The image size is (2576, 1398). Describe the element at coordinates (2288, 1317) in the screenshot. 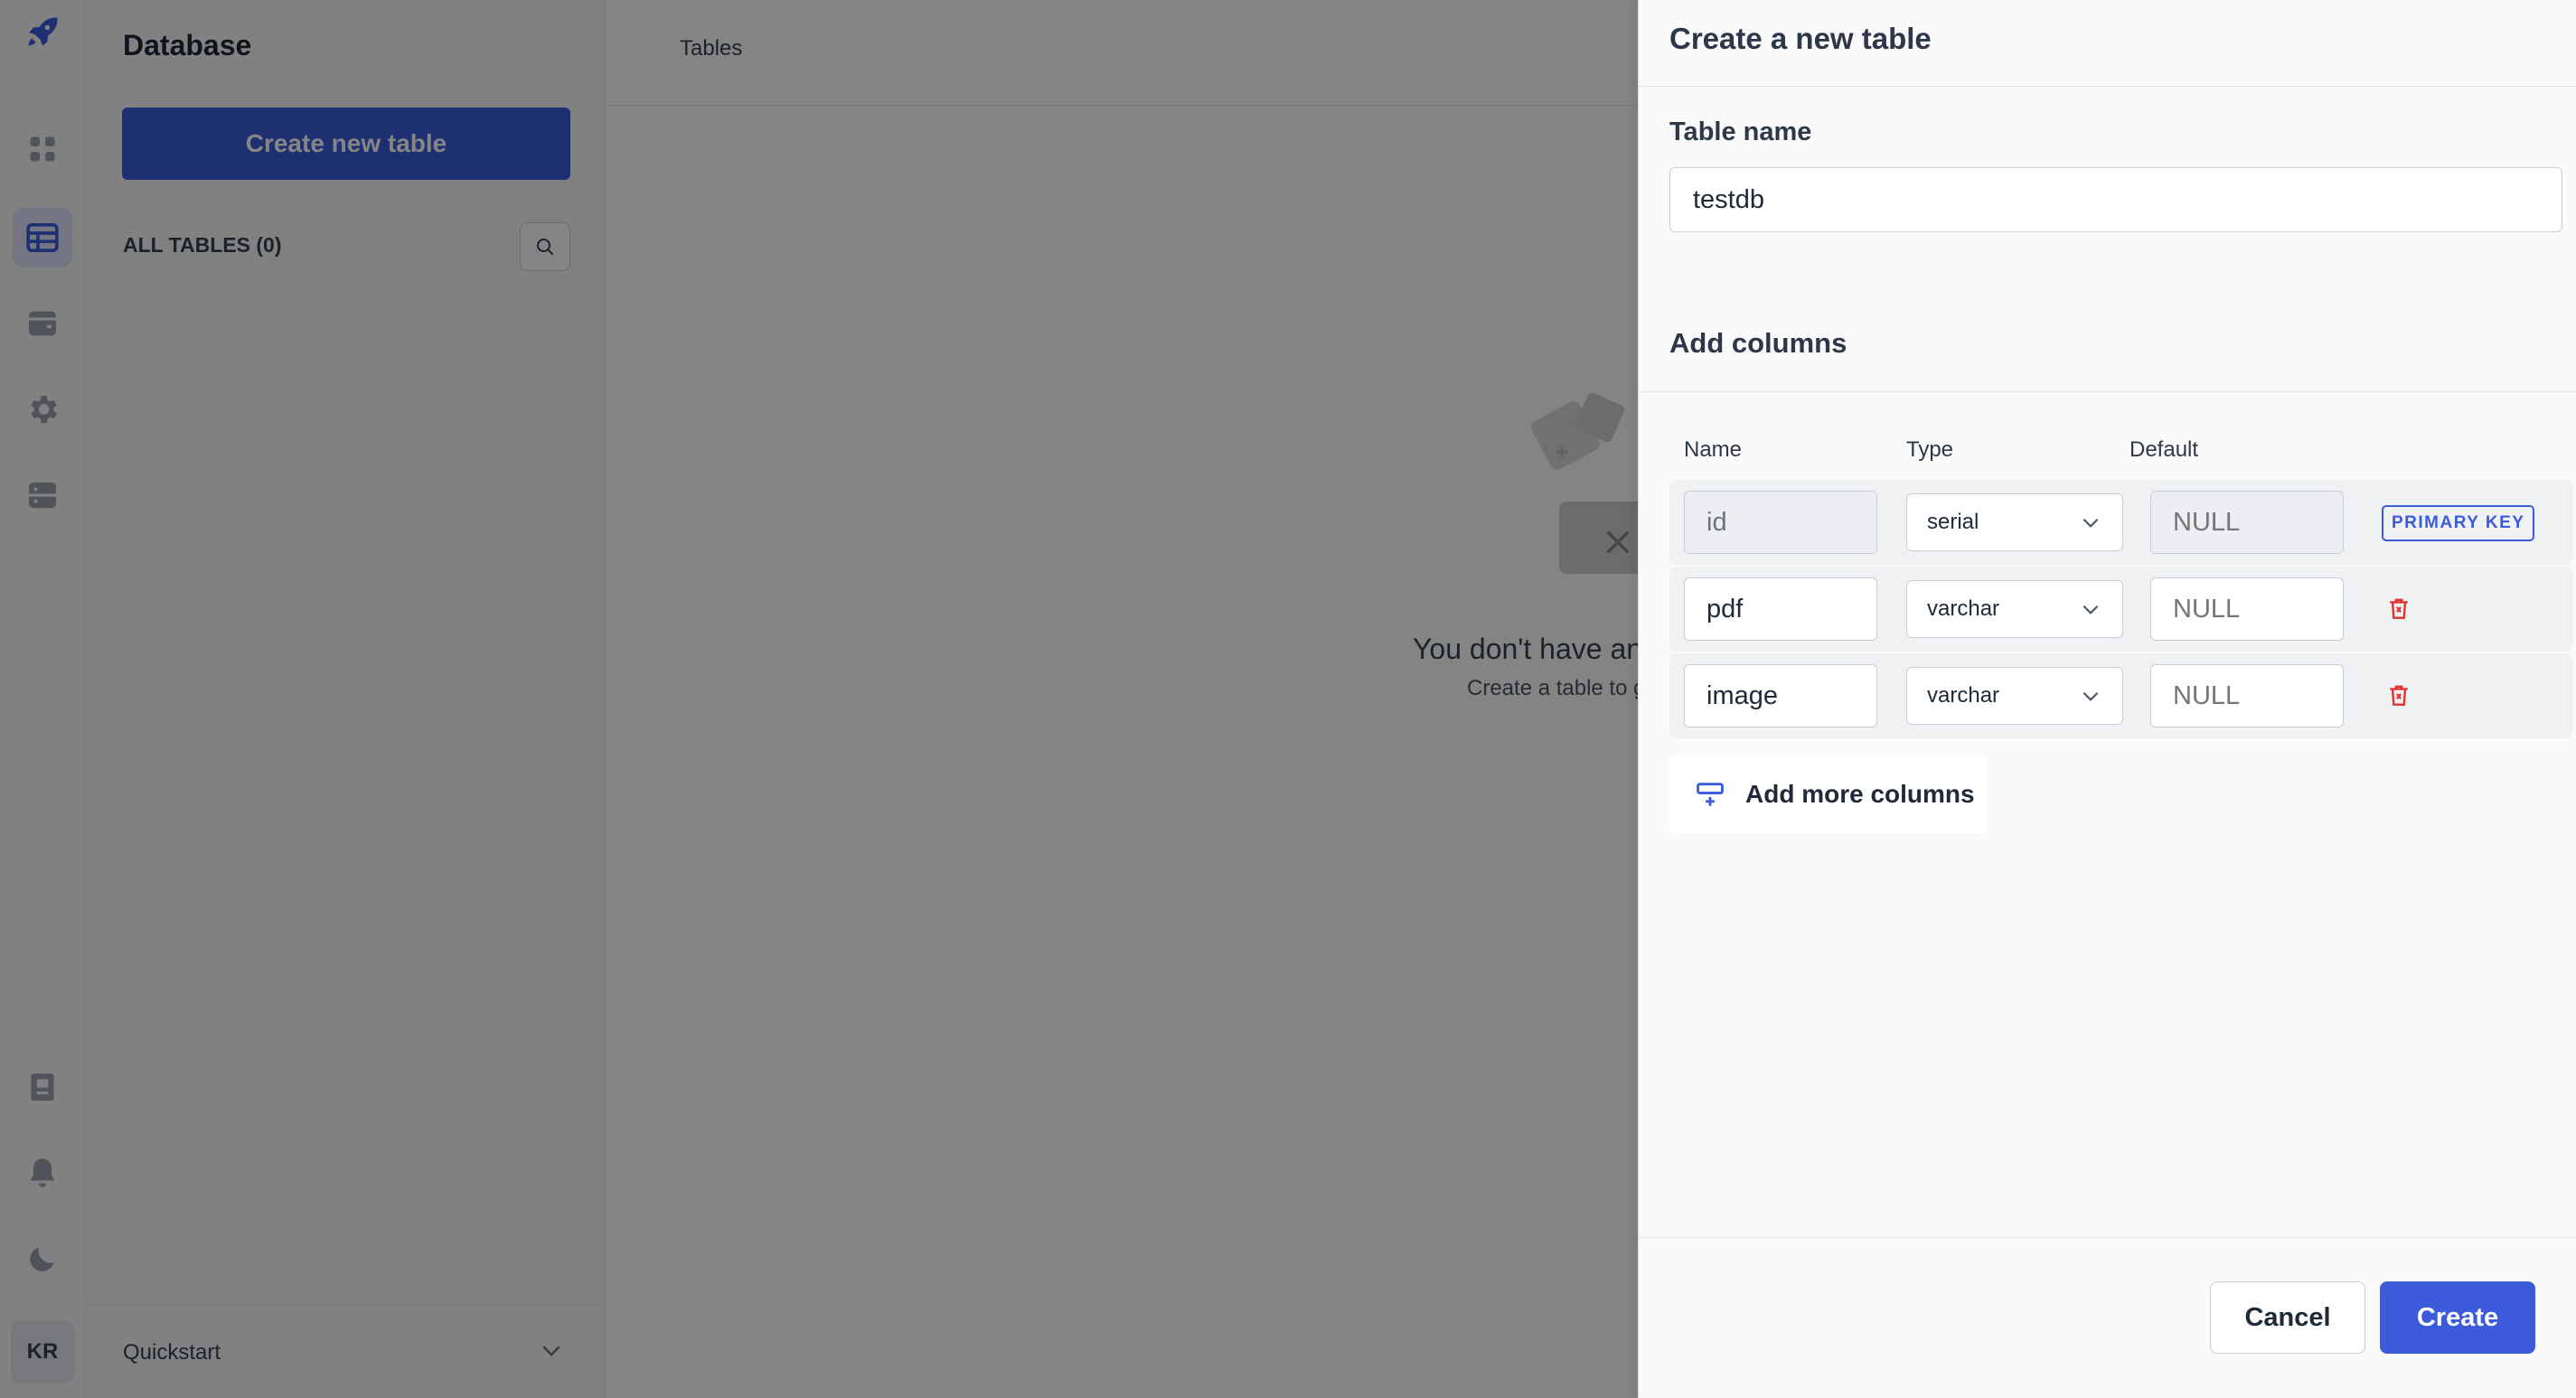

I see `cancel-button: Cancel` at that location.